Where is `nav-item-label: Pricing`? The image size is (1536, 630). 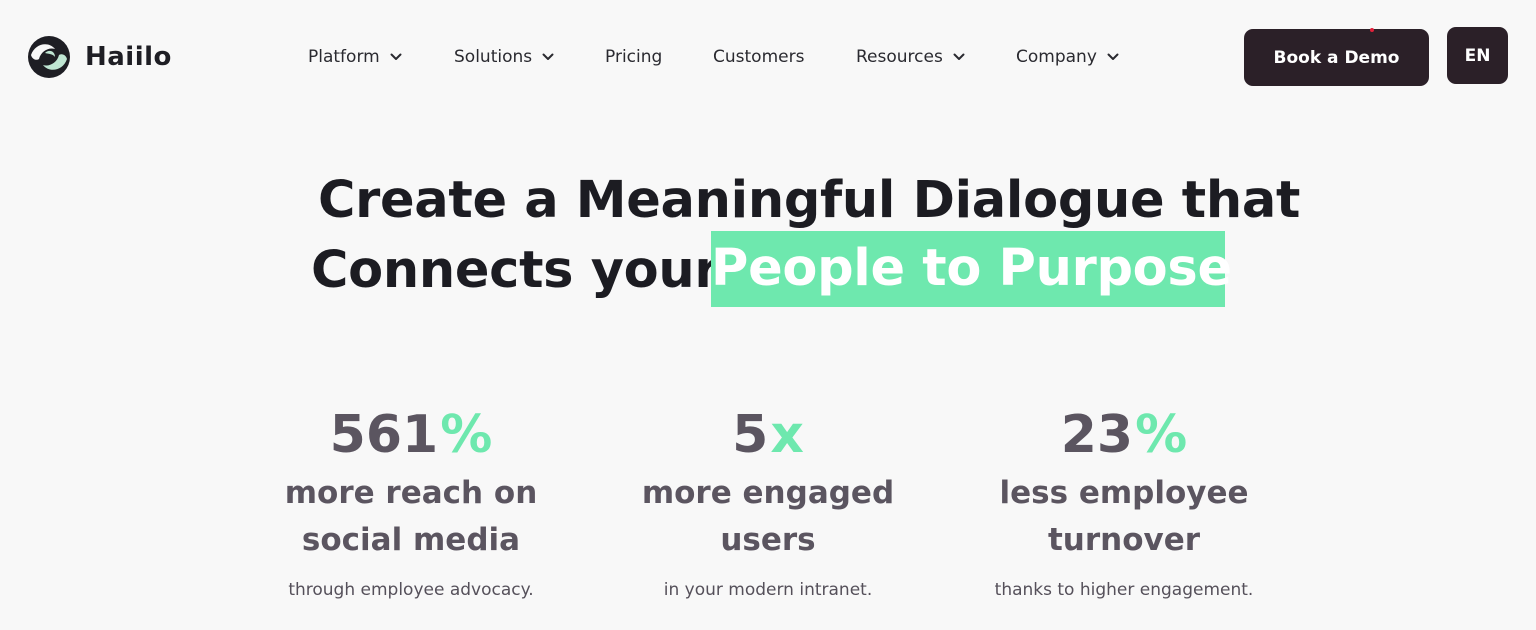 nav-item-label: Pricing is located at coordinates (634, 57).